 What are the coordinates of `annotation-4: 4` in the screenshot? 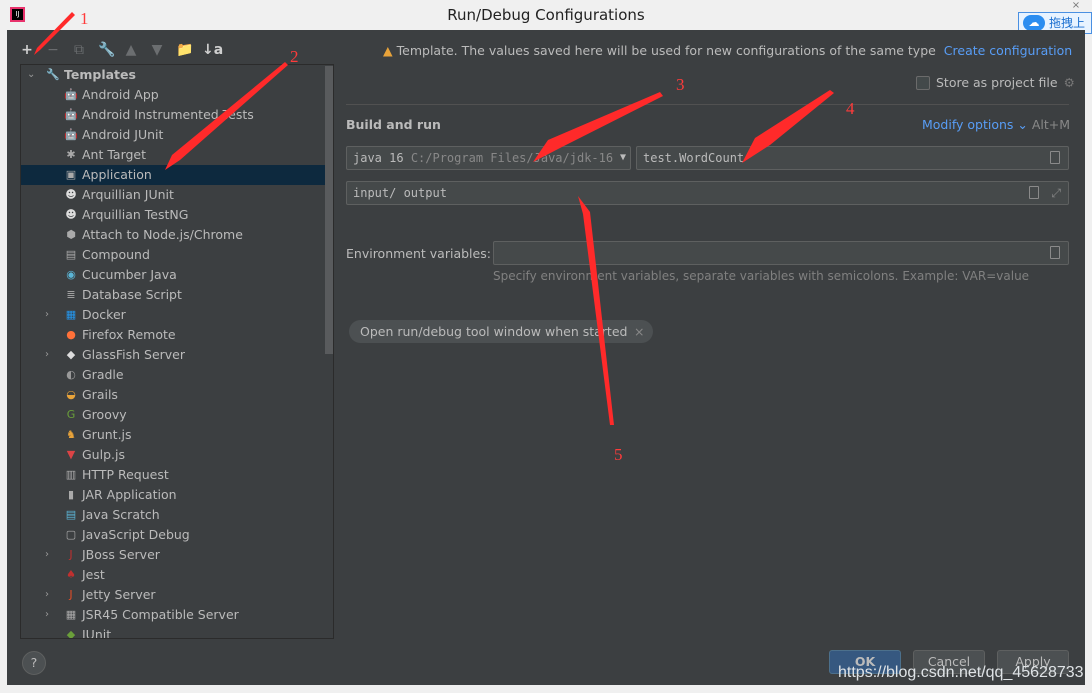 It's located at (850, 108).